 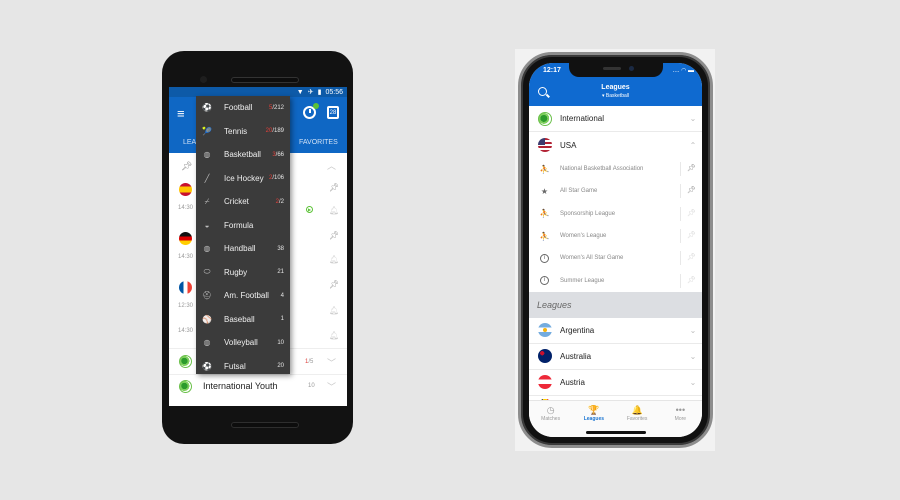 I want to click on sport-selector: ▾ Basketball, so click(x=615, y=96).